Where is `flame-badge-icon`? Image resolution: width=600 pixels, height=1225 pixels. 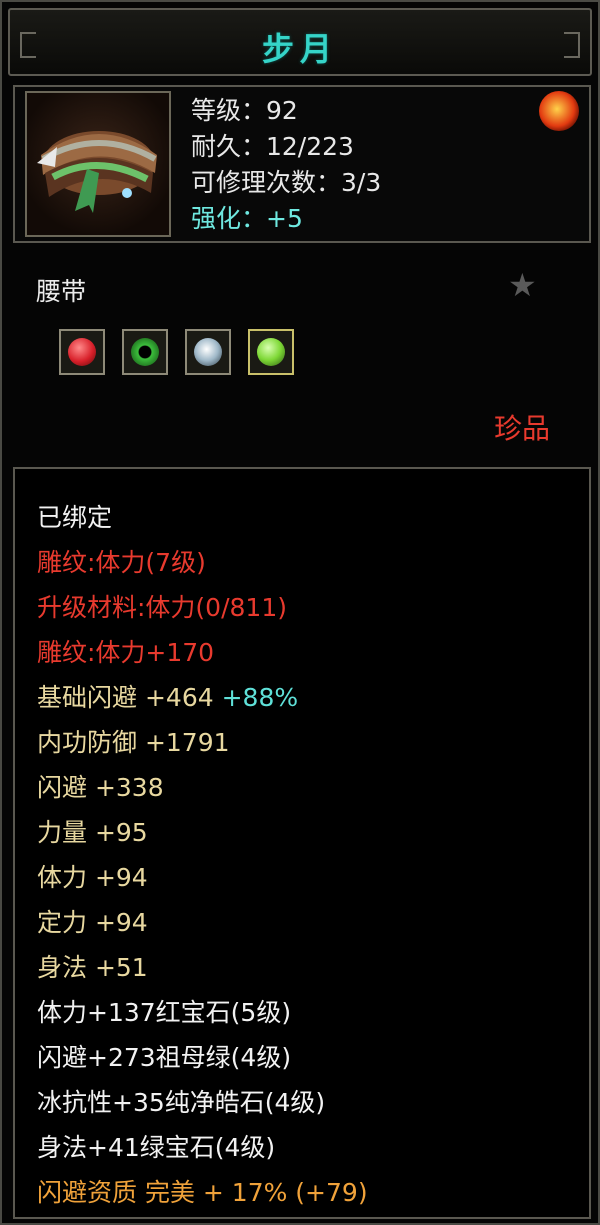 flame-badge-icon is located at coordinates (559, 111).